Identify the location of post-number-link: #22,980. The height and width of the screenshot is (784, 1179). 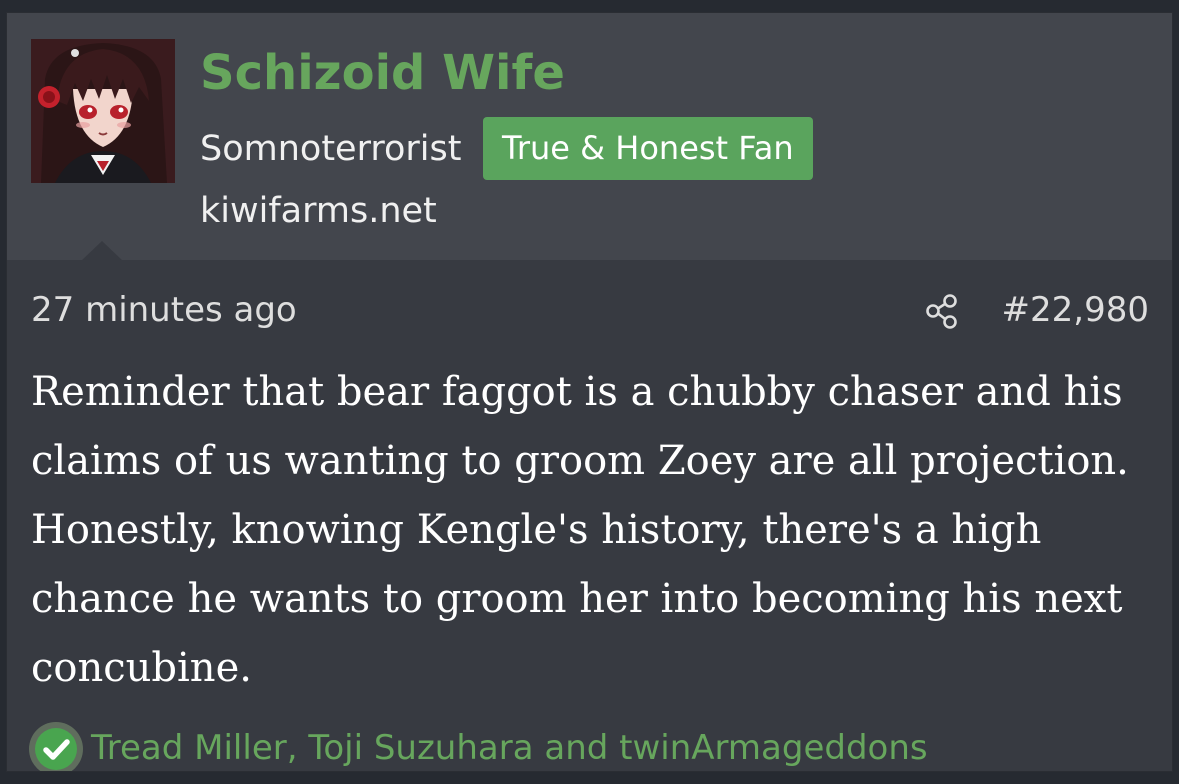
(1075, 310).